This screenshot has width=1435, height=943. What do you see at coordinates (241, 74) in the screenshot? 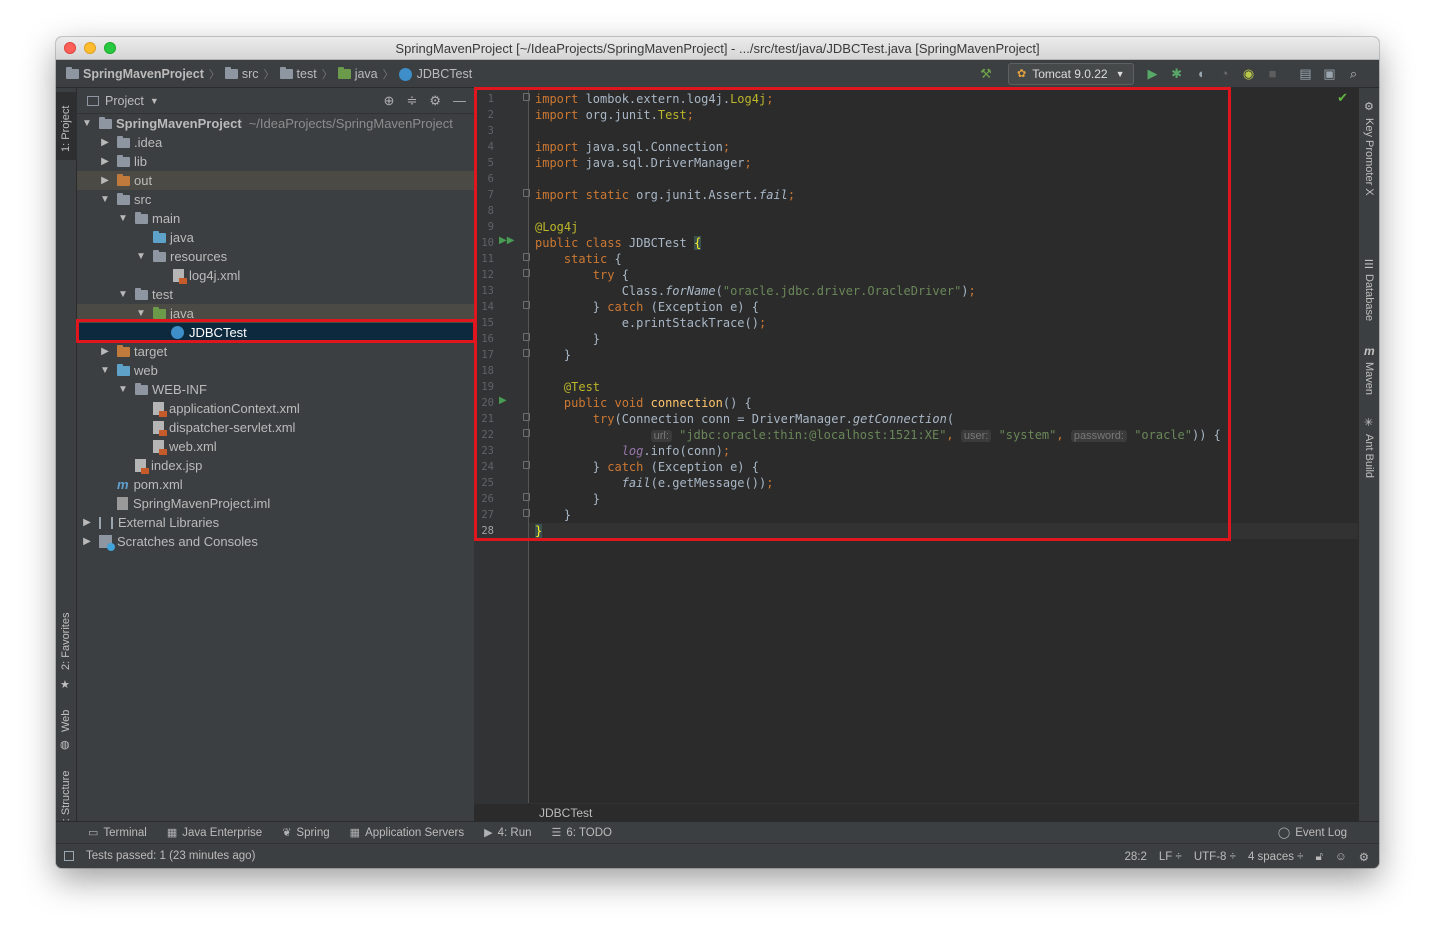
I see `breadcrumb-src: src` at bounding box center [241, 74].